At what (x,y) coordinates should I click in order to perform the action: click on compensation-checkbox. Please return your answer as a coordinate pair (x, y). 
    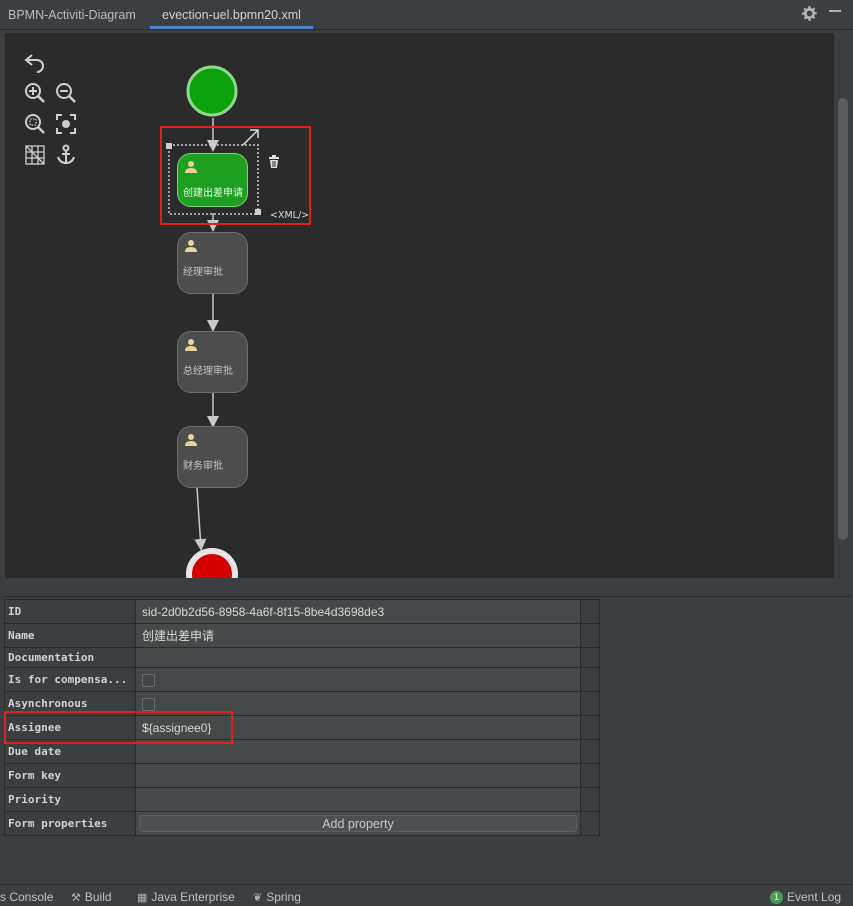
    Looking at the image, I should click on (148, 680).